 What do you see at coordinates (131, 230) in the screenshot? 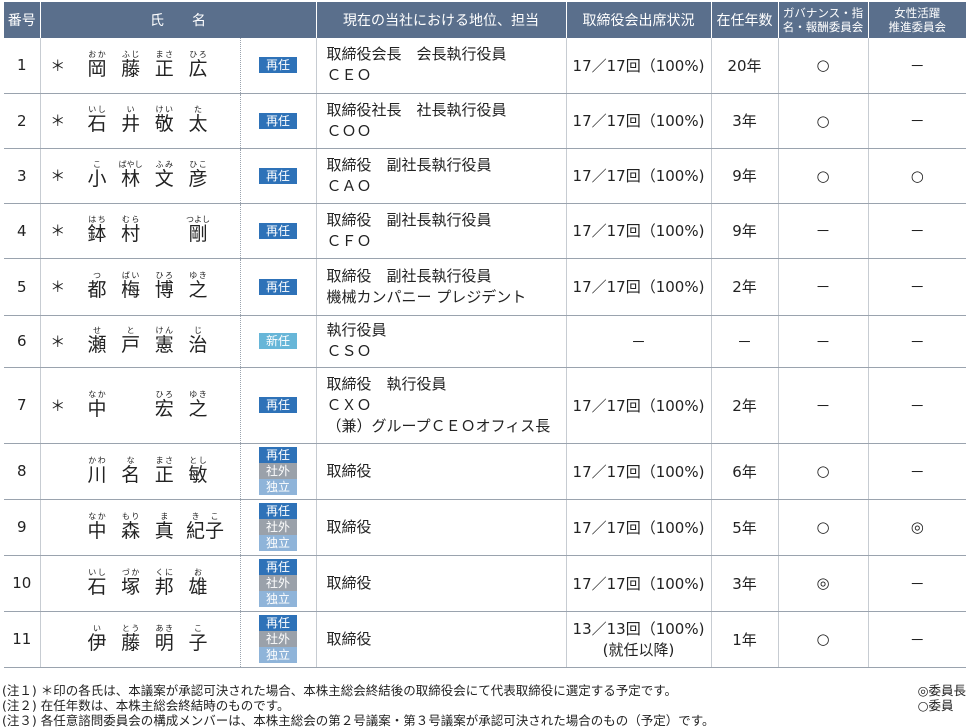
I see `name-char: 村むら` at bounding box center [131, 230].